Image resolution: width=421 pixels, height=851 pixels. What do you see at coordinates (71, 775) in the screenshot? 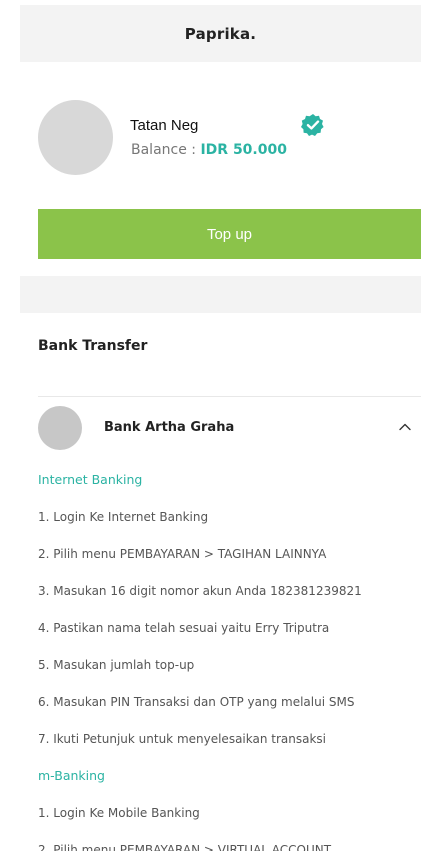
I see `method-title-m-banking: m-Banking` at bounding box center [71, 775].